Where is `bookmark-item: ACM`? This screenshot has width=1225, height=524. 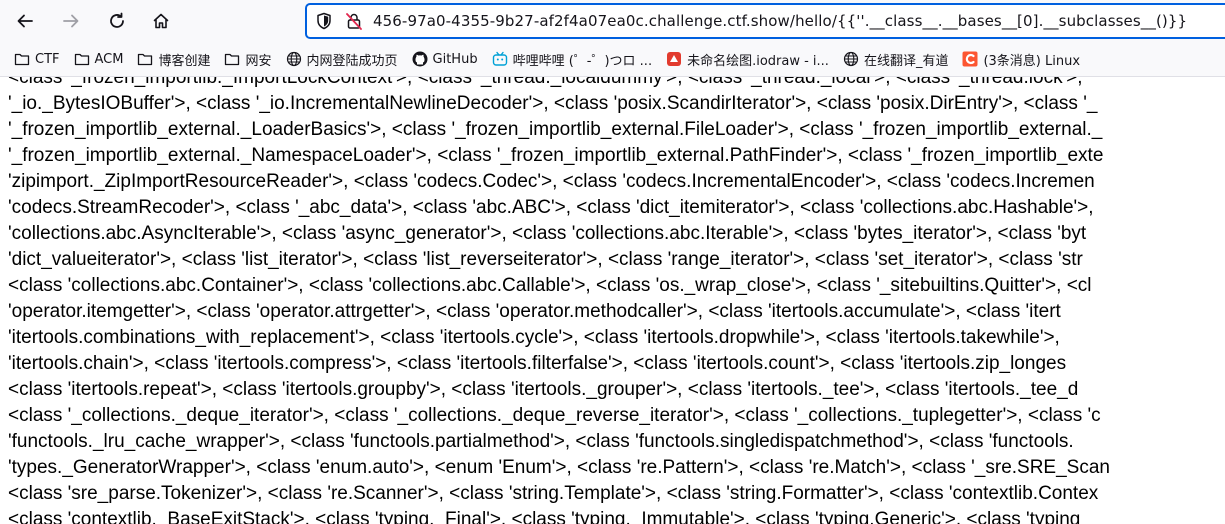
bookmark-item: ACM is located at coordinates (99, 59).